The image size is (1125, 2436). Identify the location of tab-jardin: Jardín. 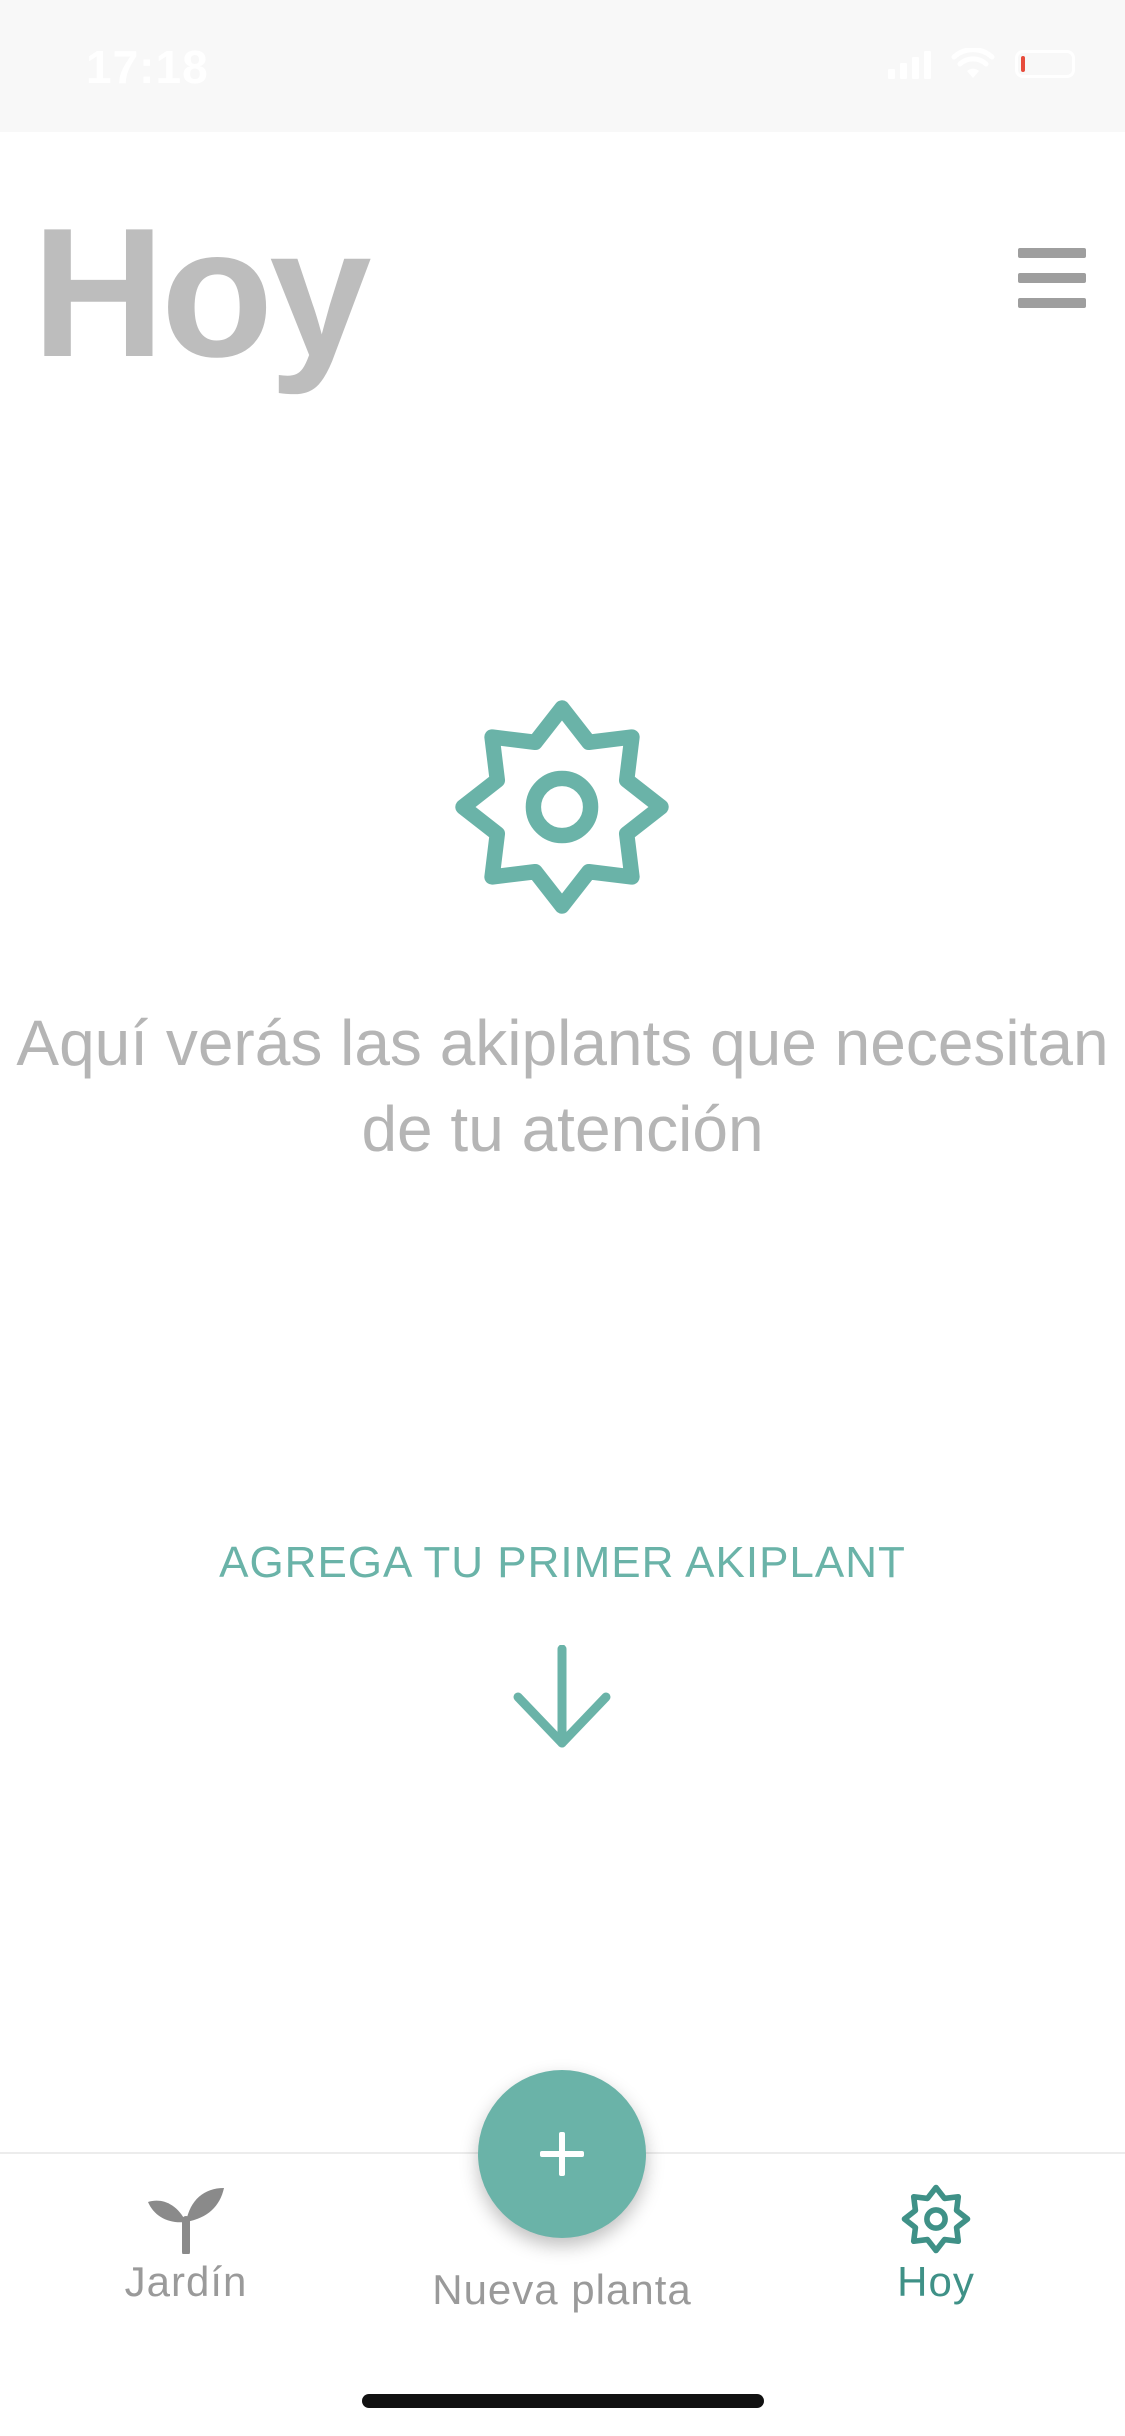
(186, 2245).